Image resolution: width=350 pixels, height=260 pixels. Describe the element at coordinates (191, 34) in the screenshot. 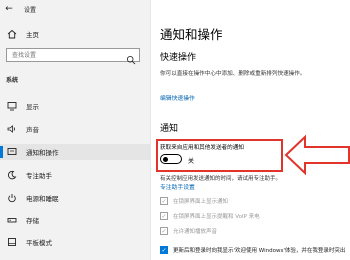

I see `page-title: 通知和操作` at that location.